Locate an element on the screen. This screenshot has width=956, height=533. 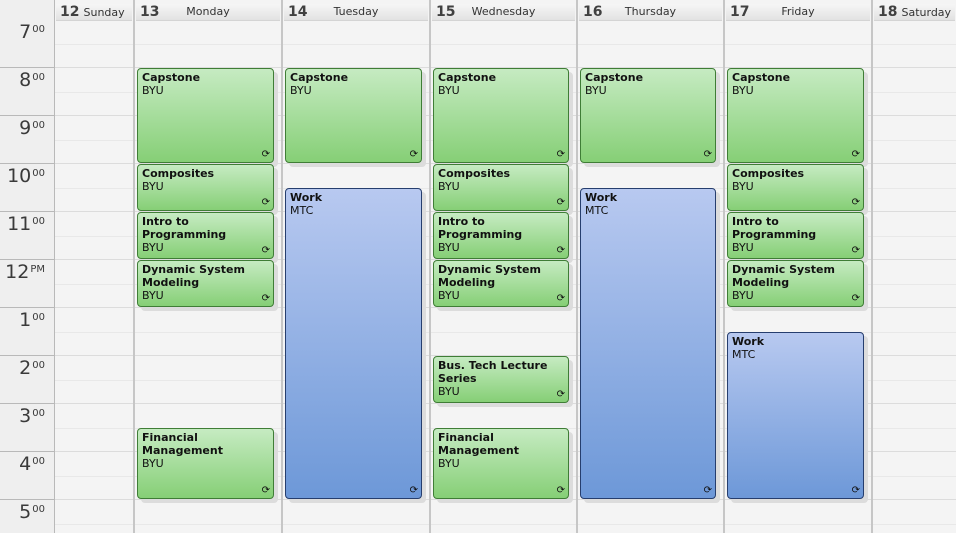
day-name: Tuesday is located at coordinates (356, 11).